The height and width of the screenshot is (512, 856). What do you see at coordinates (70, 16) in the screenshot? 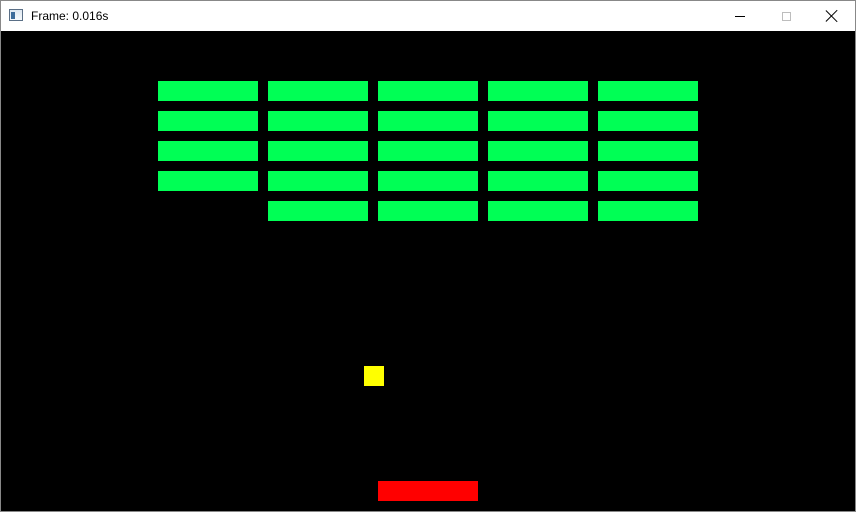
I see `window-title: Frame: 0.016s` at bounding box center [70, 16].